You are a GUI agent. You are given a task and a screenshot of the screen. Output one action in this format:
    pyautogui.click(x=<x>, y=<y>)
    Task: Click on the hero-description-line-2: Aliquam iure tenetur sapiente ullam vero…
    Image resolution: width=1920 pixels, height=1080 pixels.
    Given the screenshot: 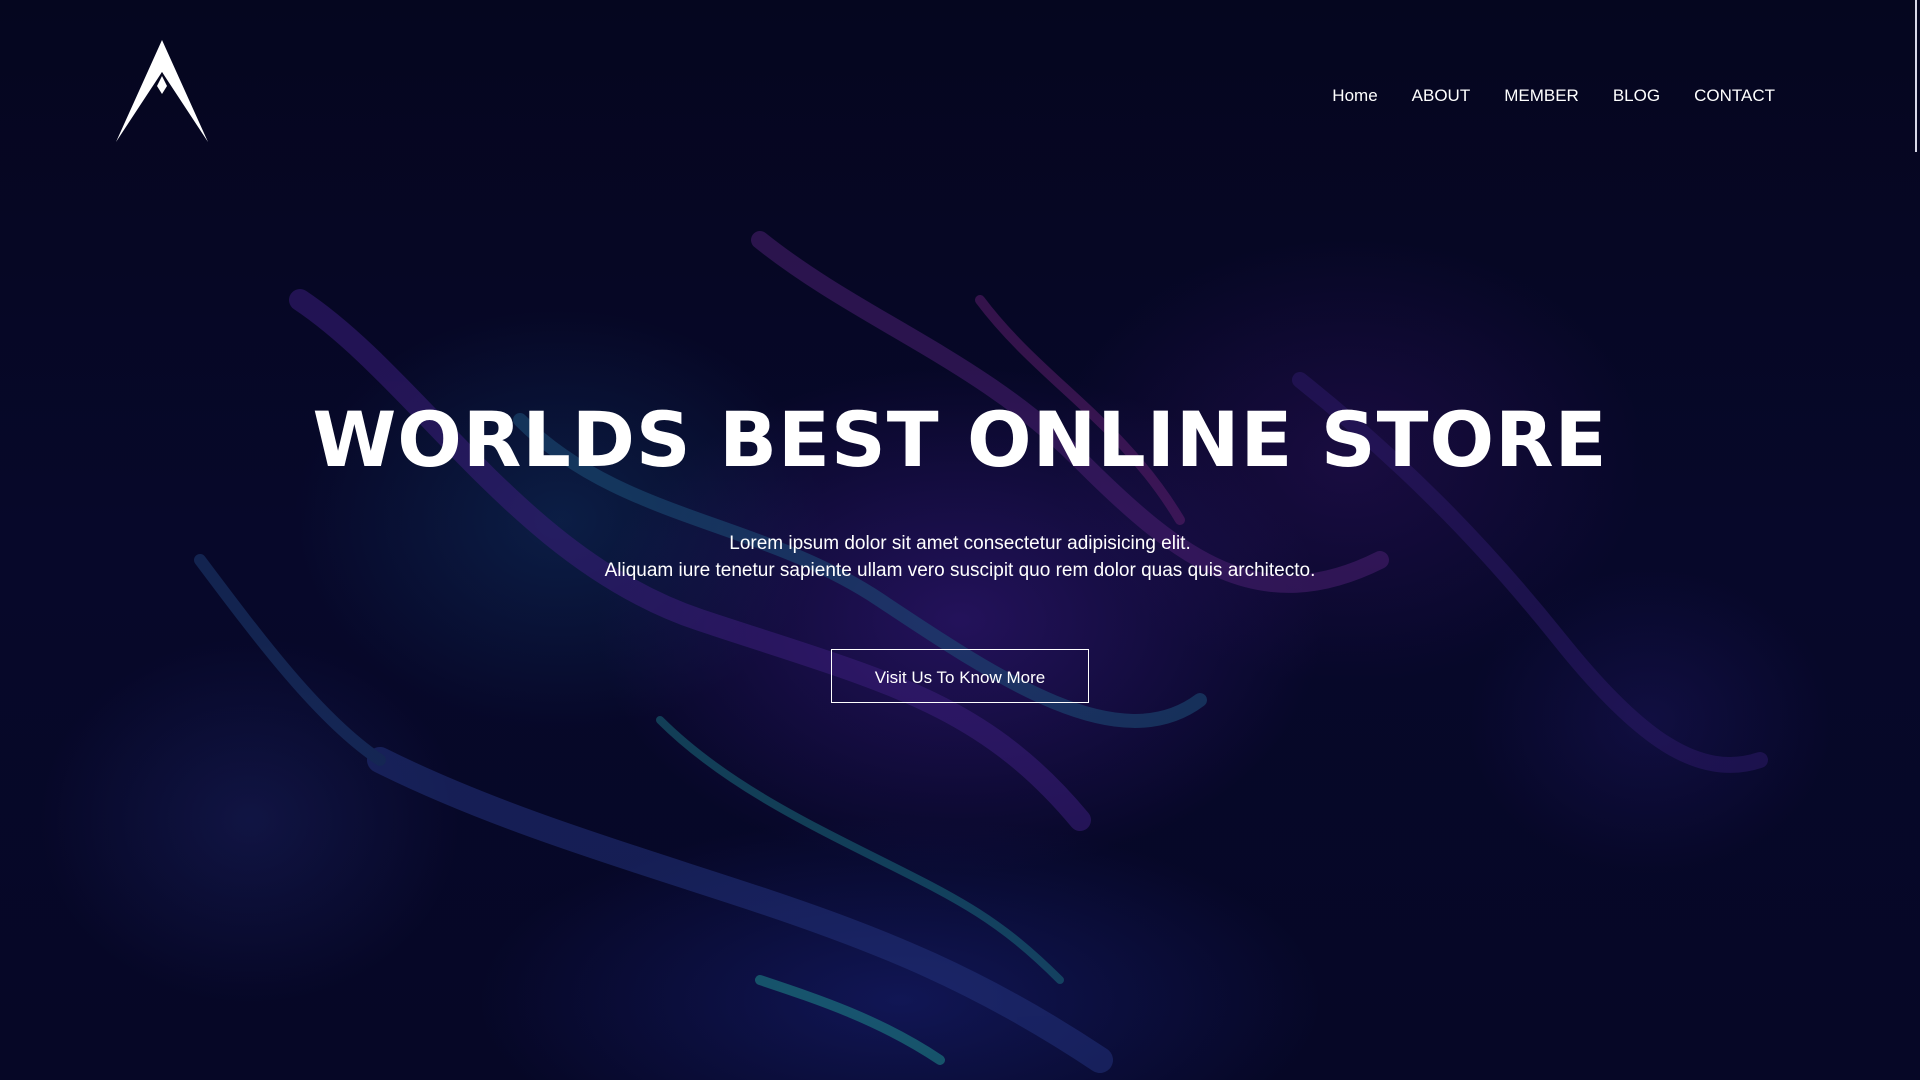 What is the action you would take?
    pyautogui.click(x=960, y=570)
    